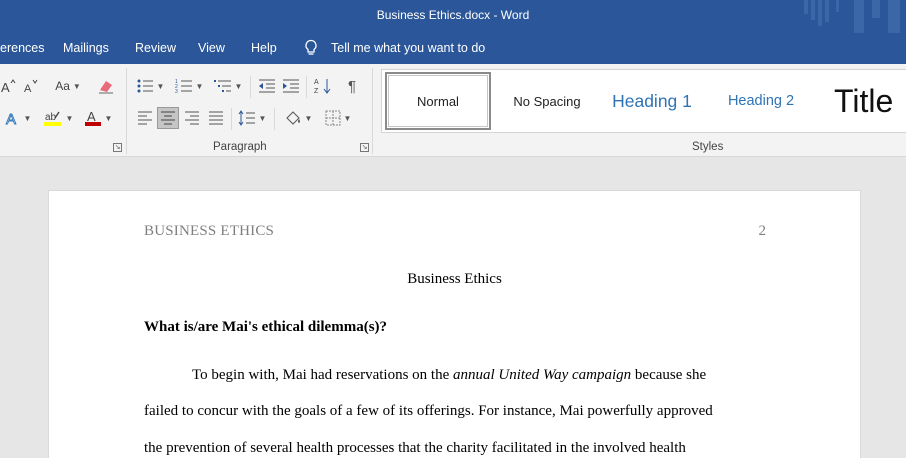 Image resolution: width=906 pixels, height=458 pixels. I want to click on pilcrow-icon: ¶, so click(352, 86).